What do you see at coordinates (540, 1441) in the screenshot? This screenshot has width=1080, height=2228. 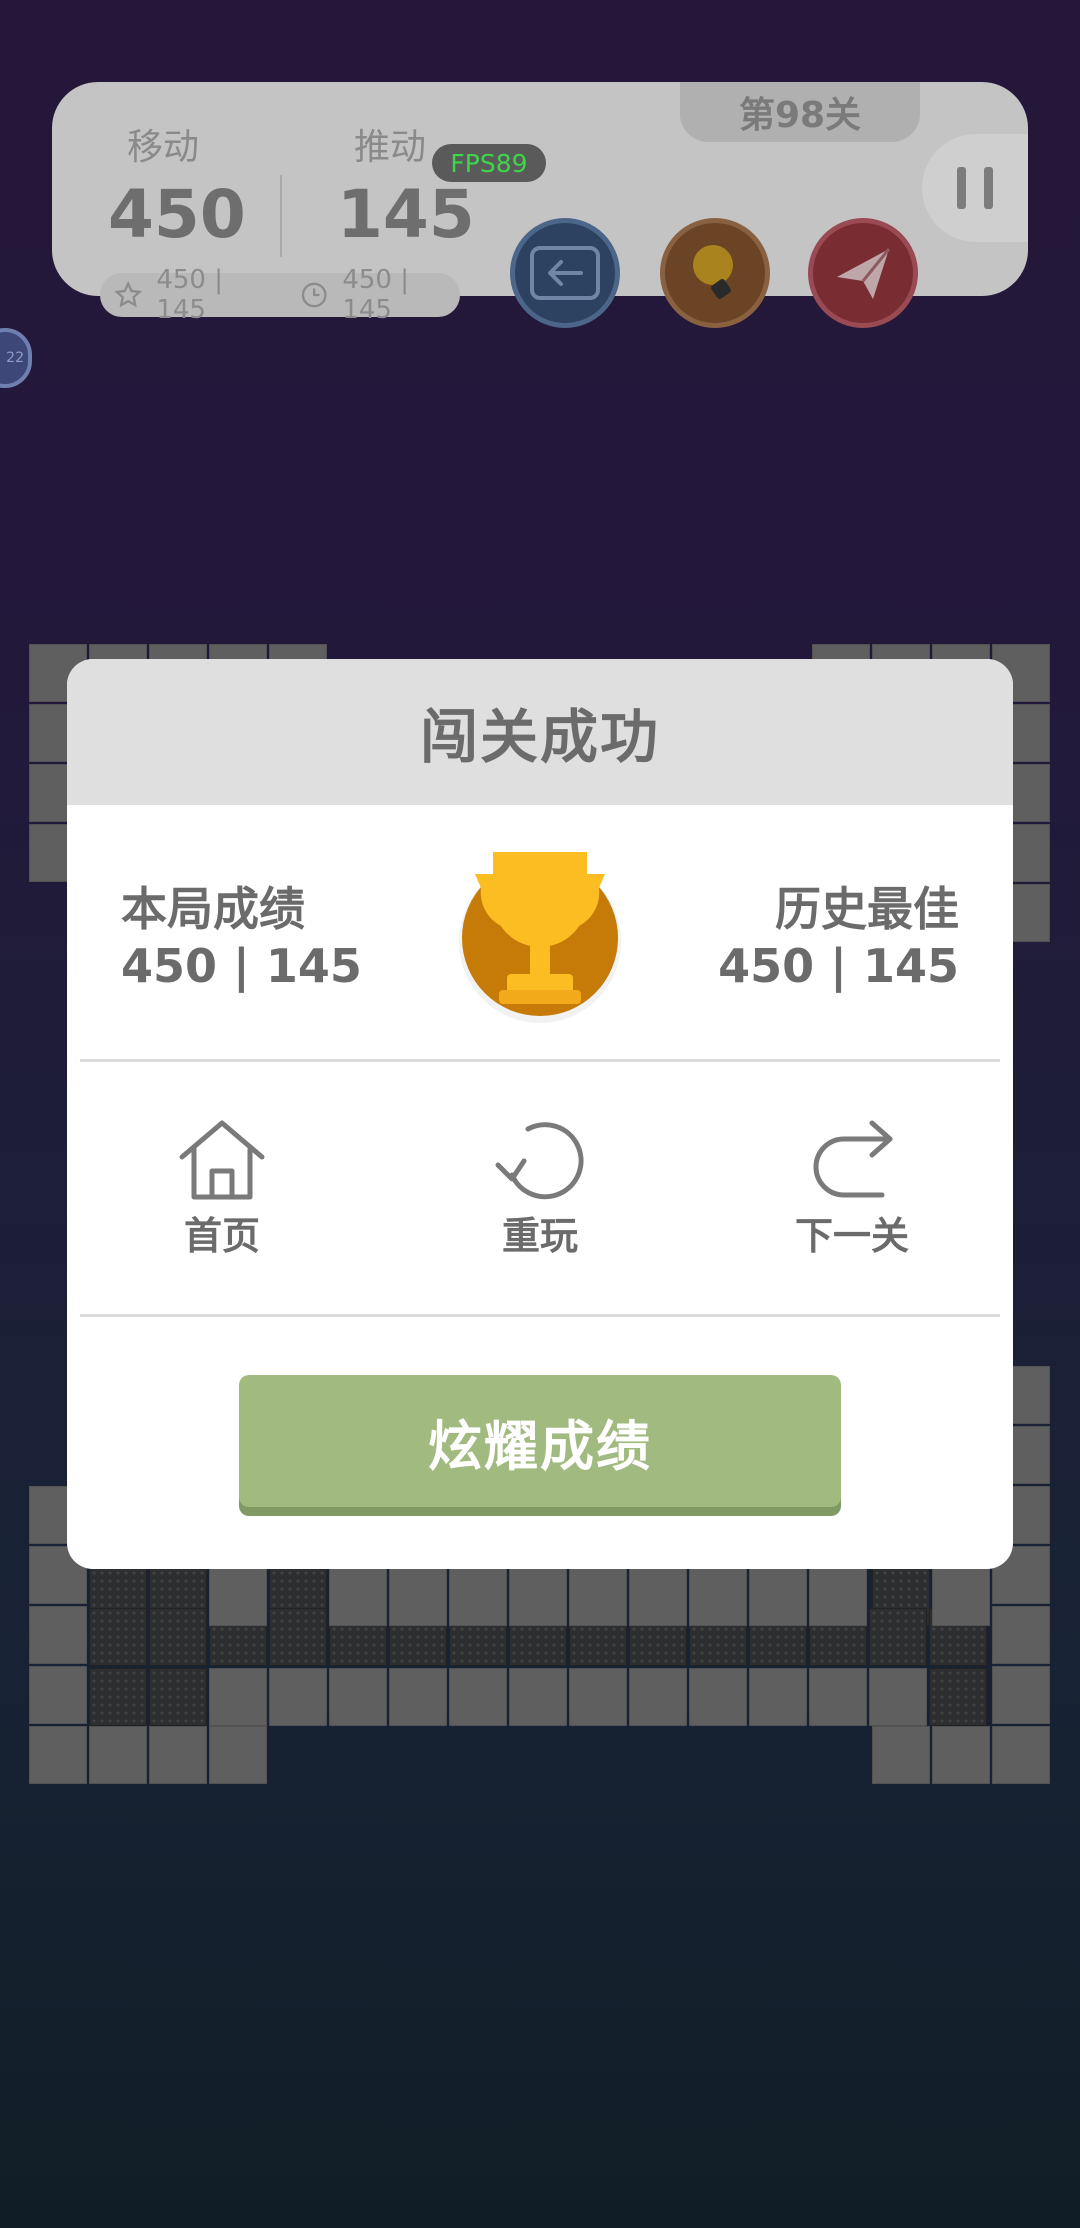 I see `show-off-score-button: 炫耀成绩` at bounding box center [540, 1441].